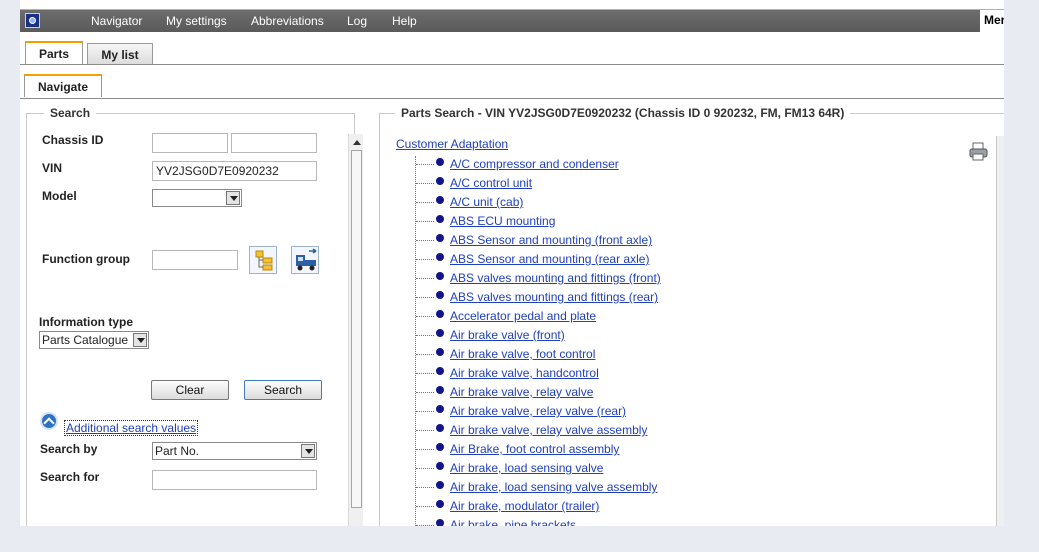 The width and height of the screenshot is (1039, 552). I want to click on tree-item: Air brake, load sensing valve assembly, so click(675, 487).